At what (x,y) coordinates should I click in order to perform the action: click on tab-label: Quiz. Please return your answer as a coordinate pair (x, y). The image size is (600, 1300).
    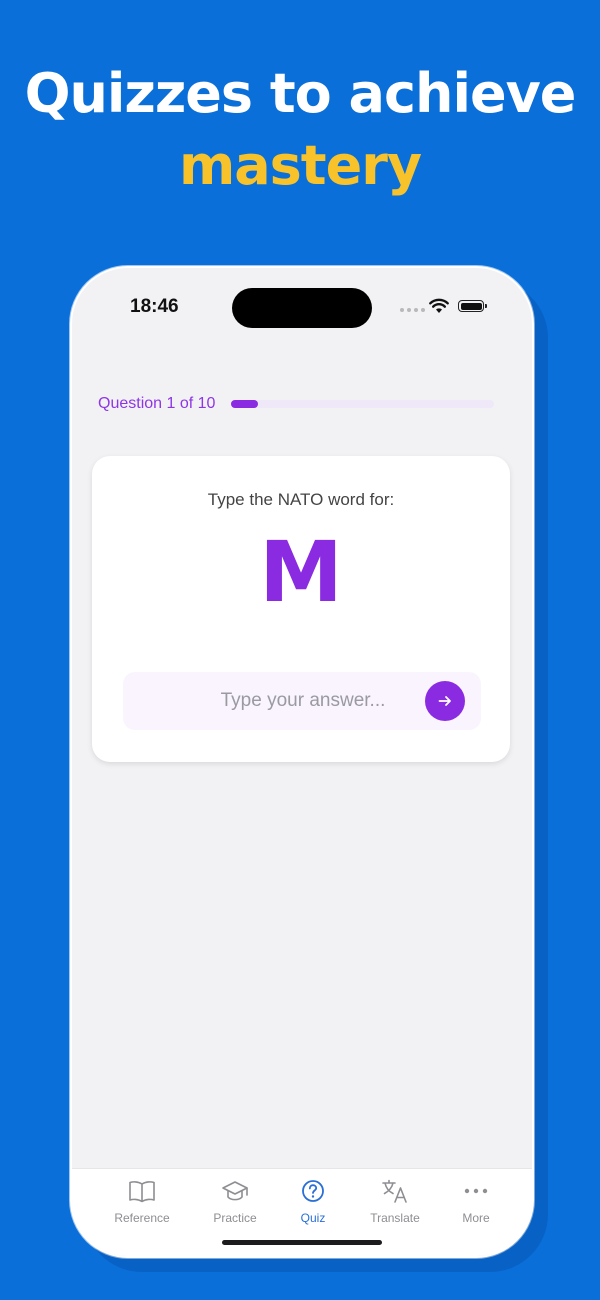
    Looking at the image, I should click on (313, 1218).